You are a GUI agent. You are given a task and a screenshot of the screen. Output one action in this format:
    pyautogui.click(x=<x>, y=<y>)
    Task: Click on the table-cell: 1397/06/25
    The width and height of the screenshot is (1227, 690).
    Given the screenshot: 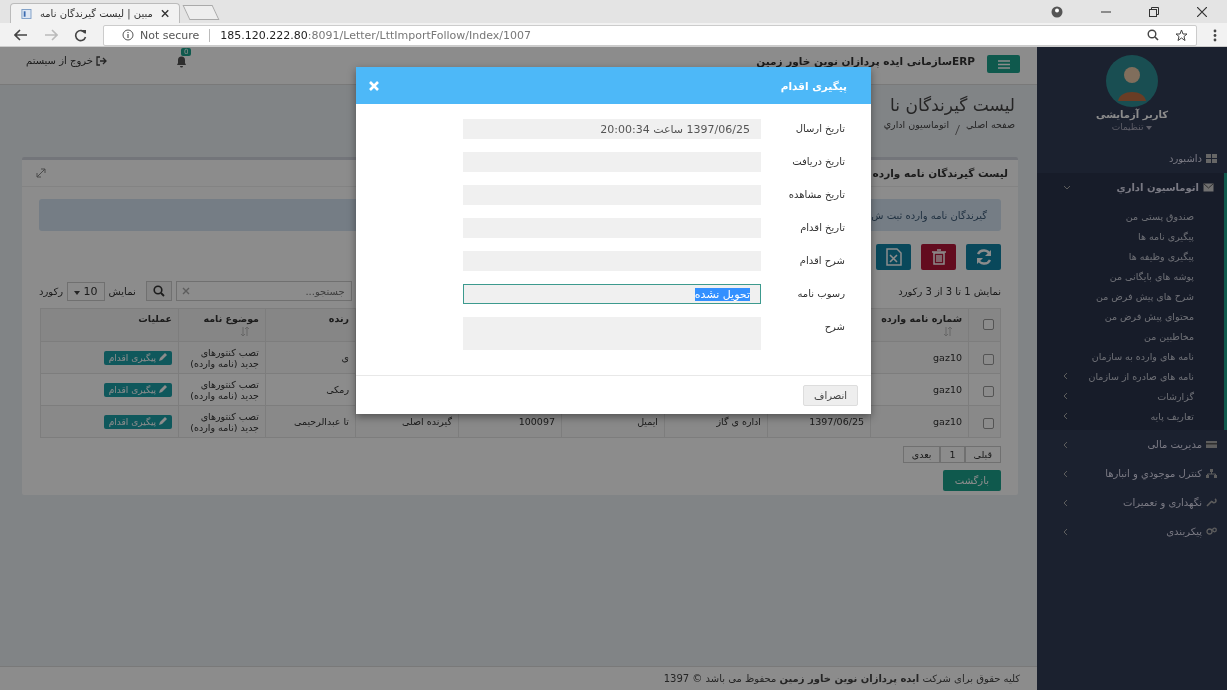 What is the action you would take?
    pyautogui.click(x=836, y=421)
    